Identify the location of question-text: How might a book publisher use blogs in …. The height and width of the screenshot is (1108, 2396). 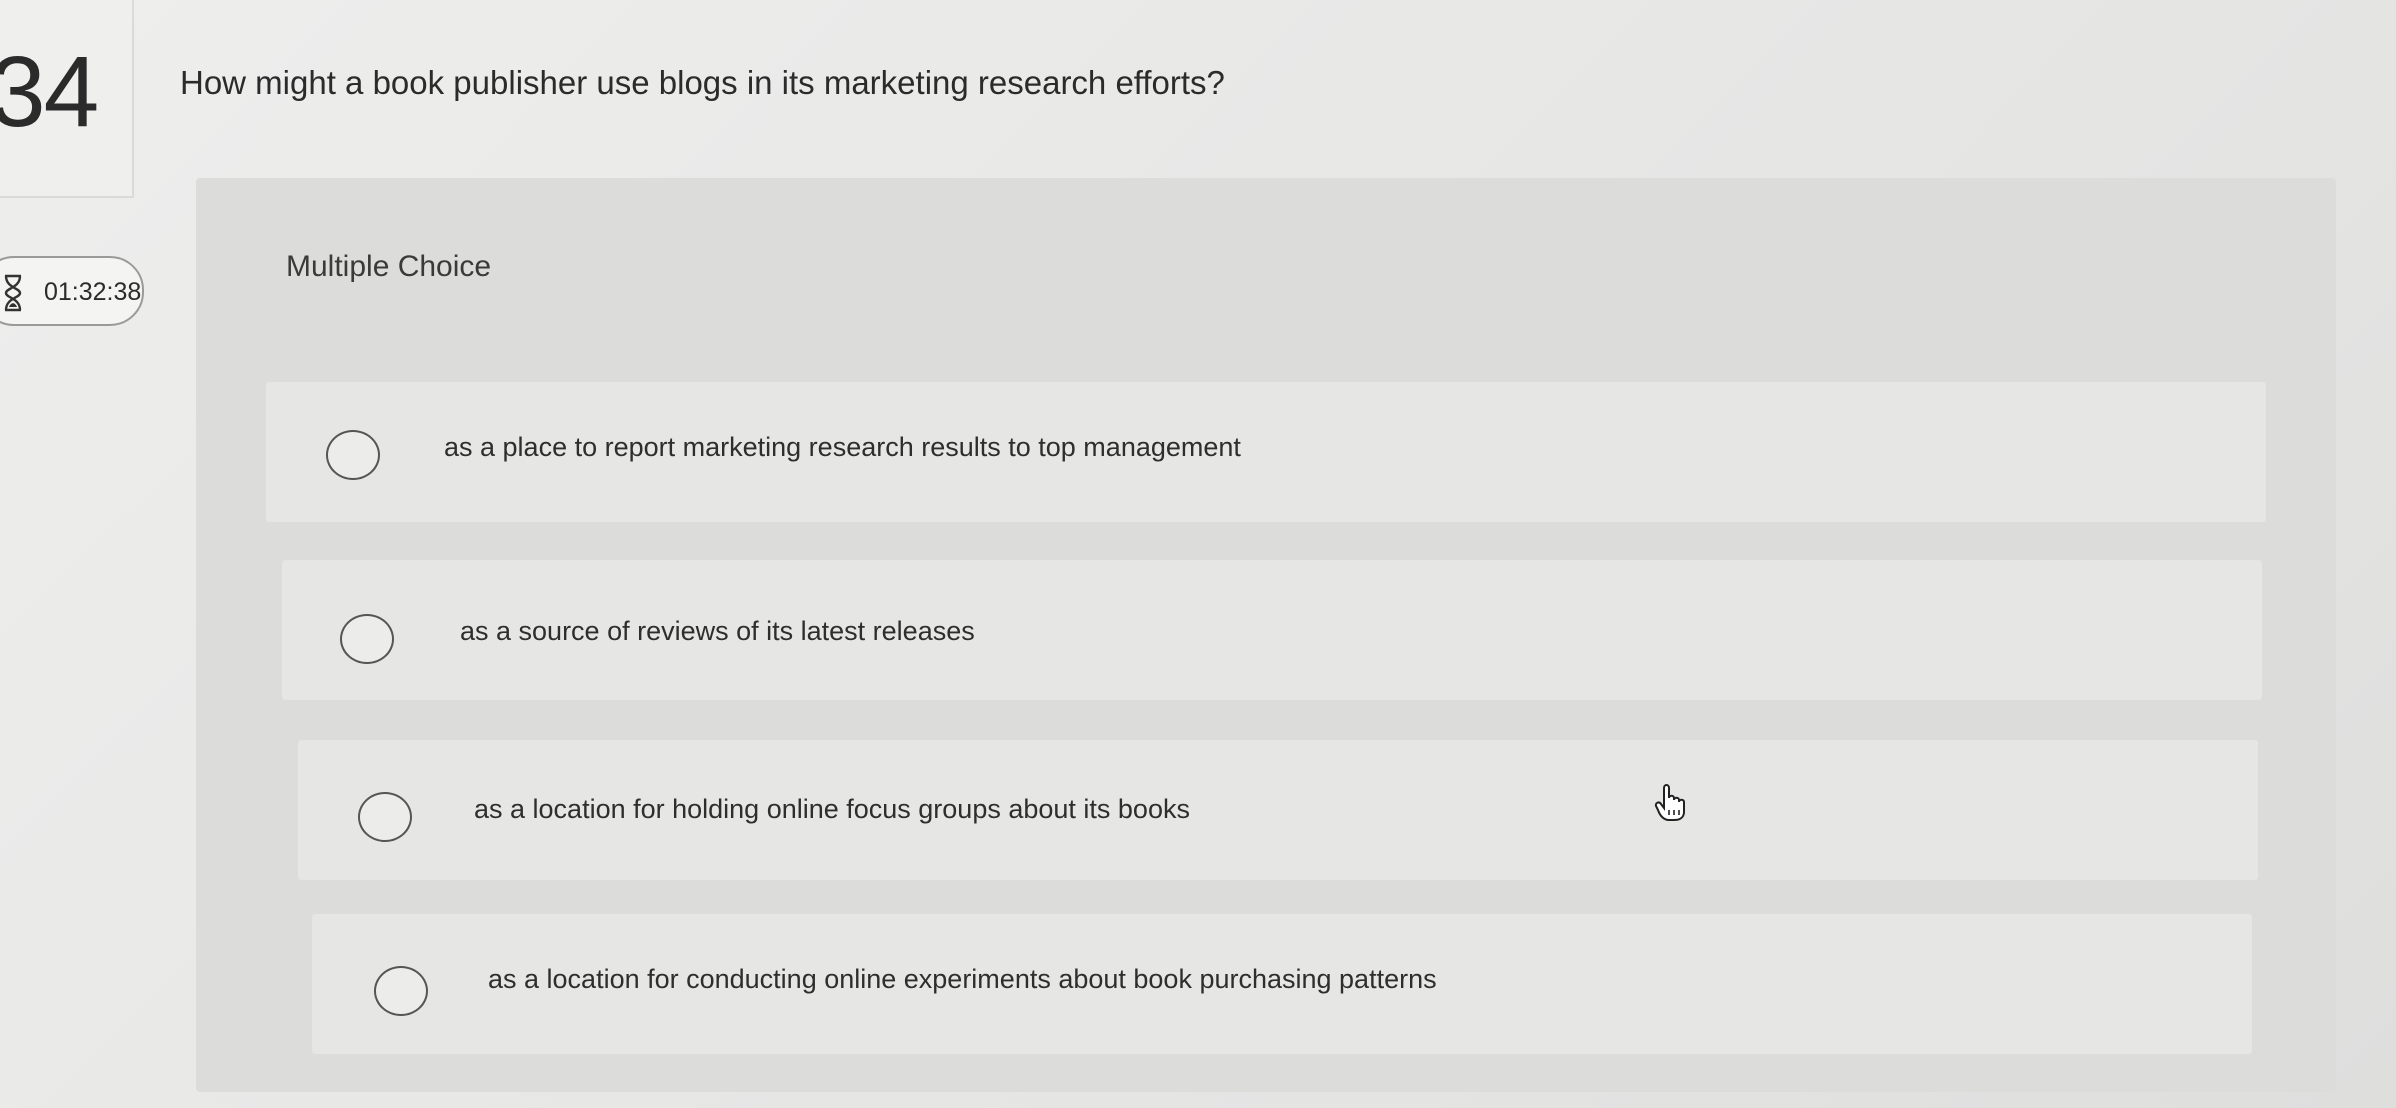
(702, 82).